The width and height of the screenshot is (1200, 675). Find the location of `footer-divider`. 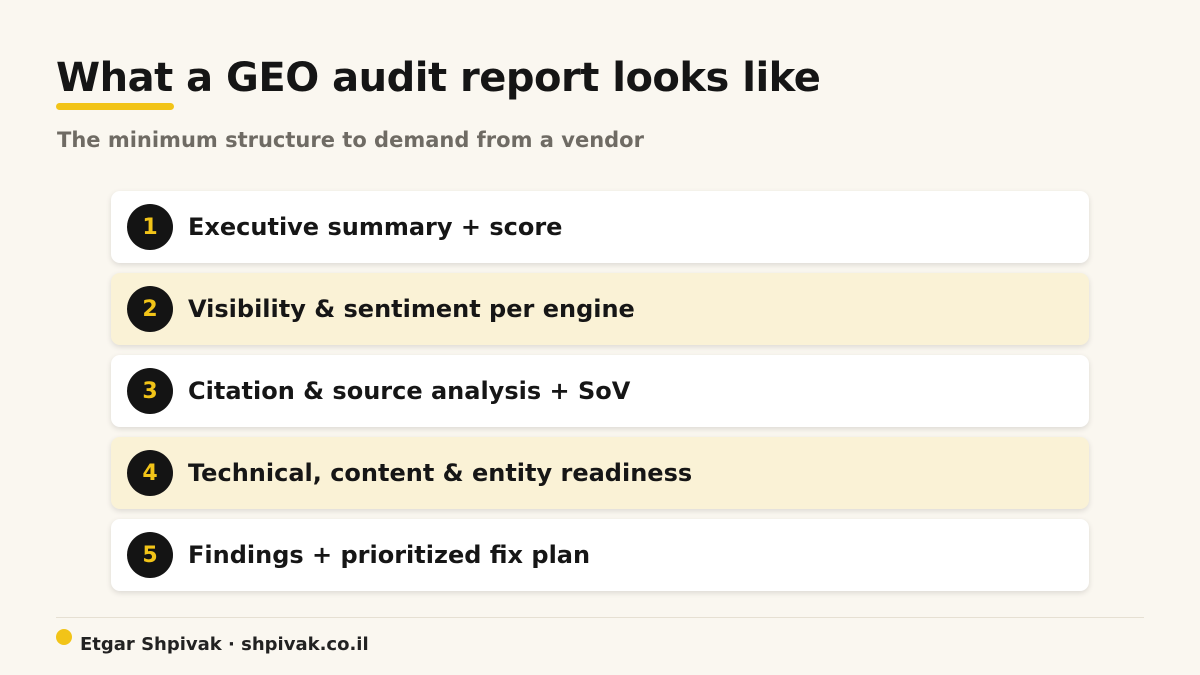

footer-divider is located at coordinates (600, 617).